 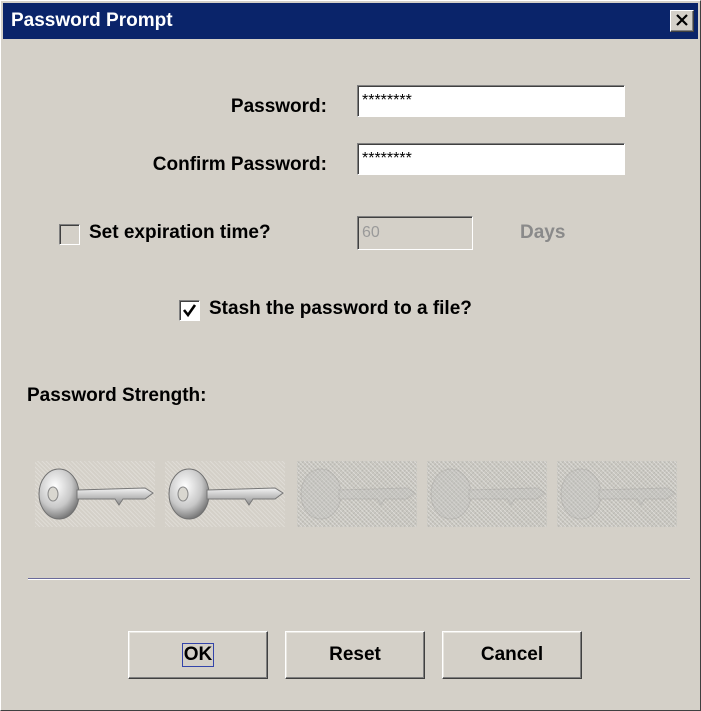 I want to click on expiration-days-field: 60, so click(x=415, y=233).